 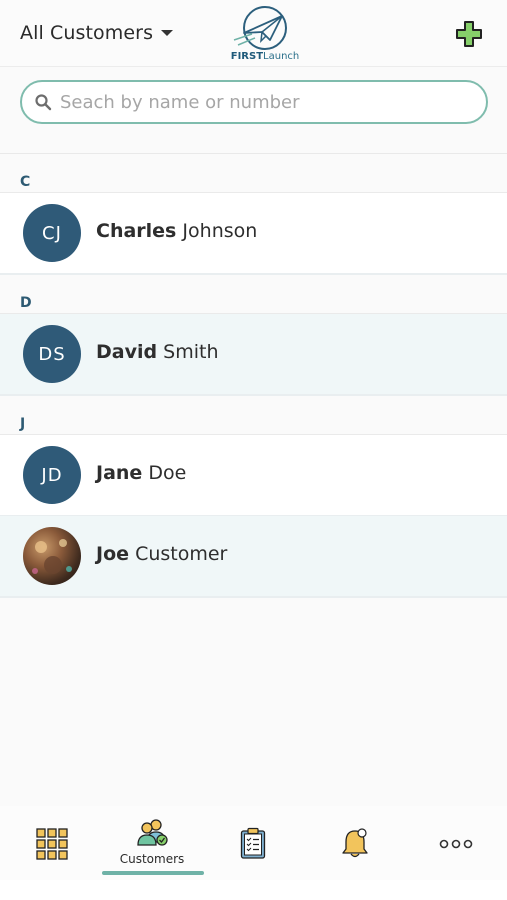 I want to click on search-area, so click(x=253, y=110).